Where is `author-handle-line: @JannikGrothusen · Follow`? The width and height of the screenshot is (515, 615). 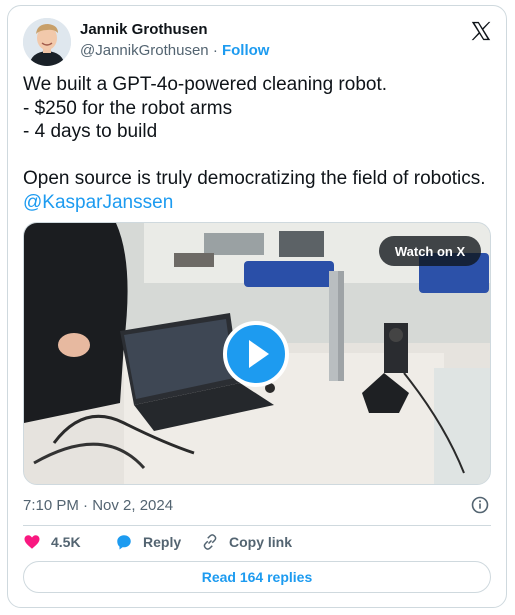 author-handle-line: @JannikGrothusen · Follow is located at coordinates (174, 50).